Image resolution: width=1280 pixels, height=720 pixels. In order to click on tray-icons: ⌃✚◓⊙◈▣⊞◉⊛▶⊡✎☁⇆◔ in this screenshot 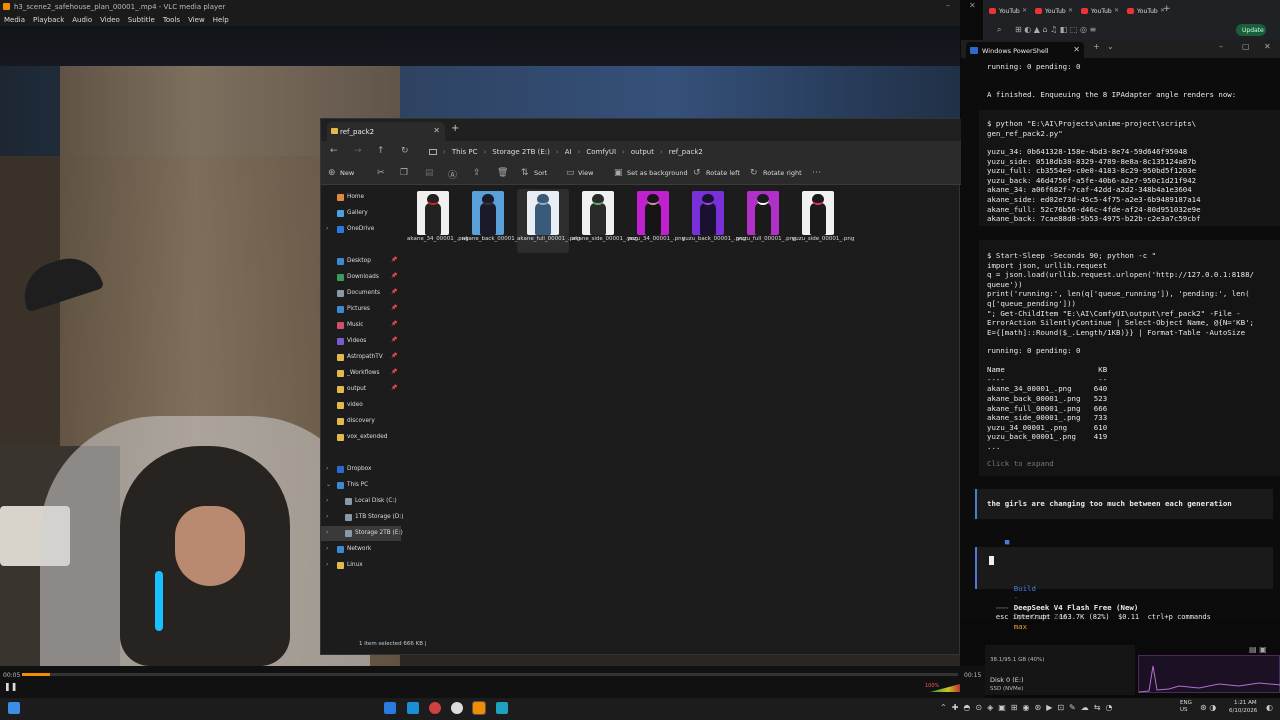, I will do `click(1028, 707)`.